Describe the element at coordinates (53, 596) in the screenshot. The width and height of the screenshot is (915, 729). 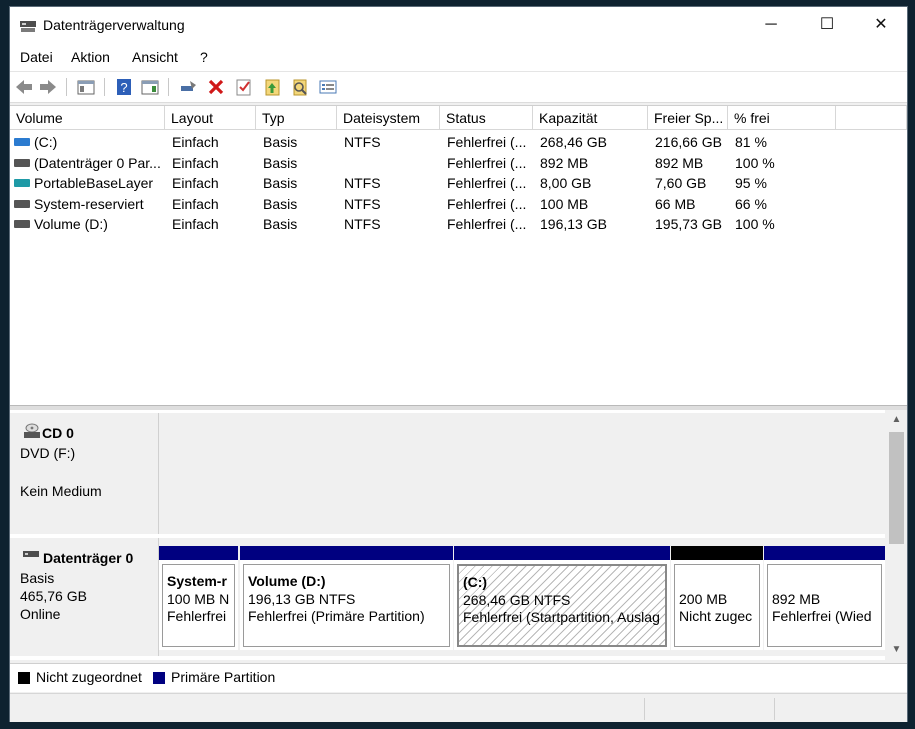
I see `disk0-size: 465,76 GB` at that location.